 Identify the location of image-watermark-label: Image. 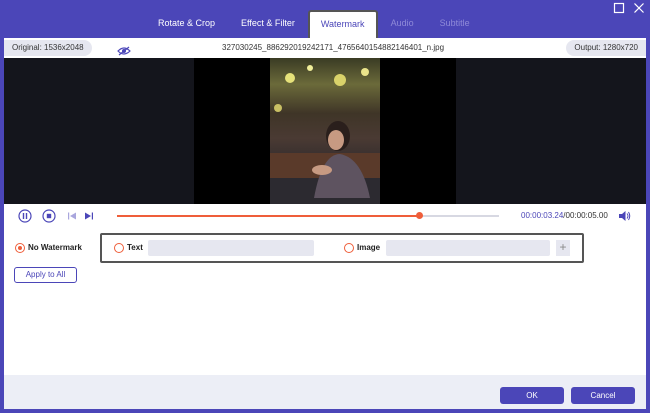
(369, 247).